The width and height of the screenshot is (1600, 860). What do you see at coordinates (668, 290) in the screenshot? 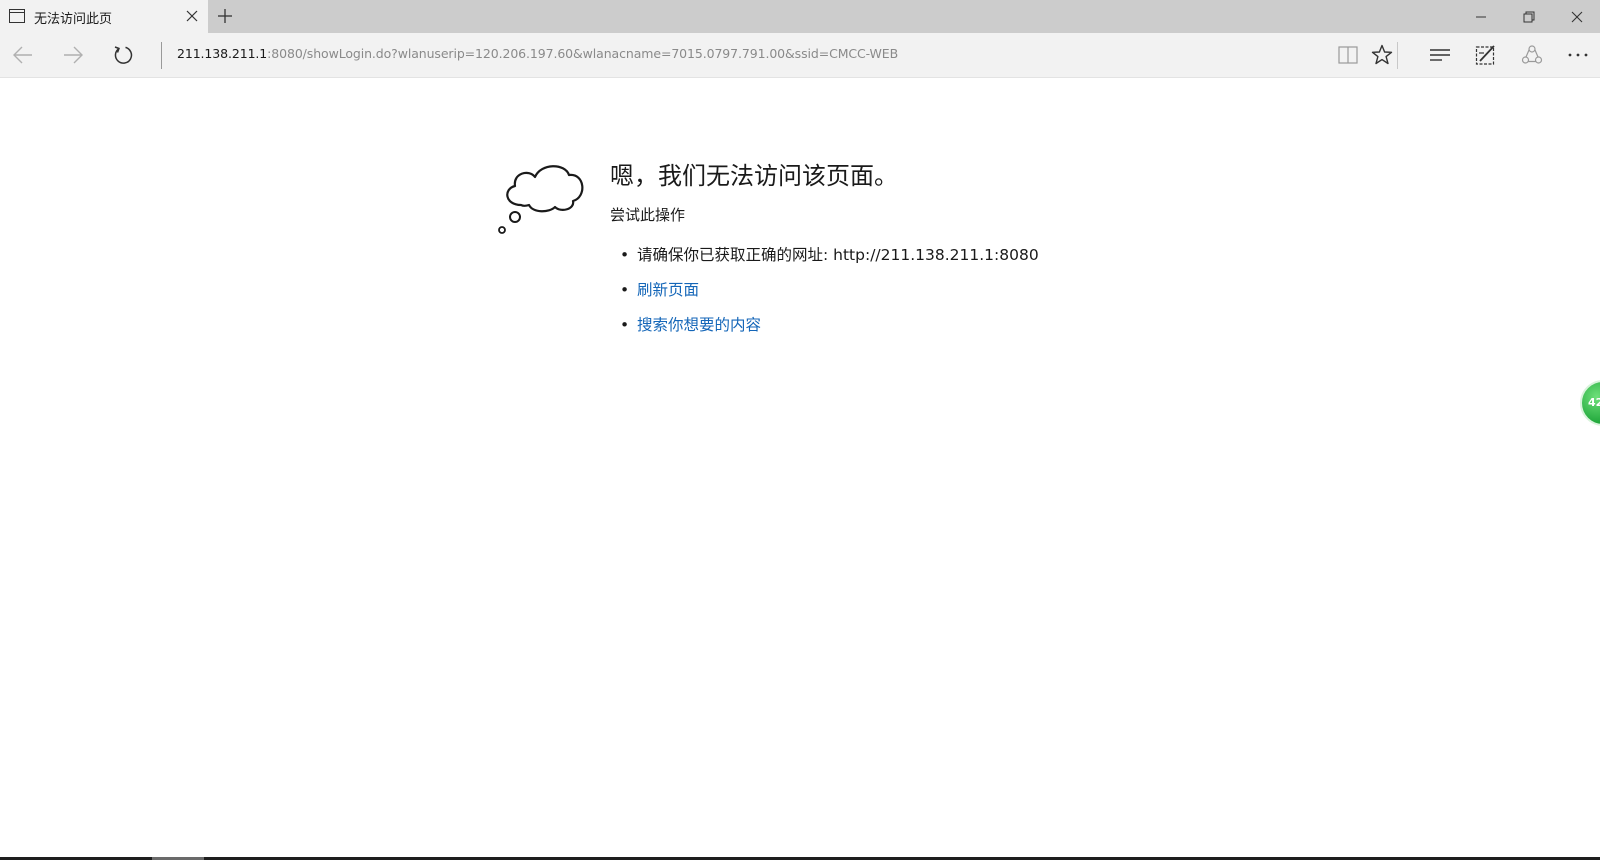
I see `refresh-page-link: 刷新页面` at bounding box center [668, 290].